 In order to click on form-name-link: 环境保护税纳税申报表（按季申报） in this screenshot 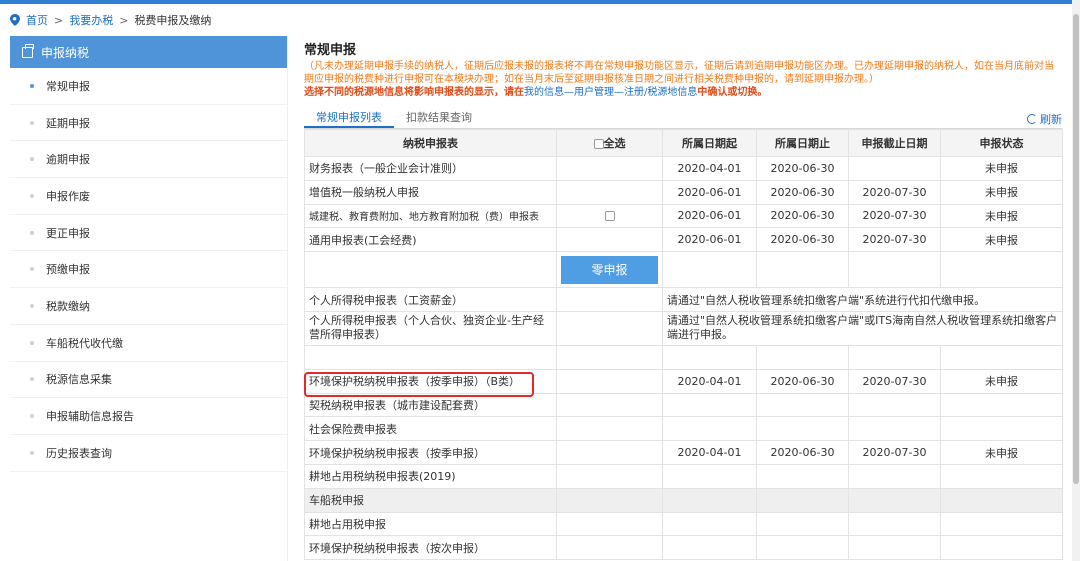, I will do `click(430, 452)`.